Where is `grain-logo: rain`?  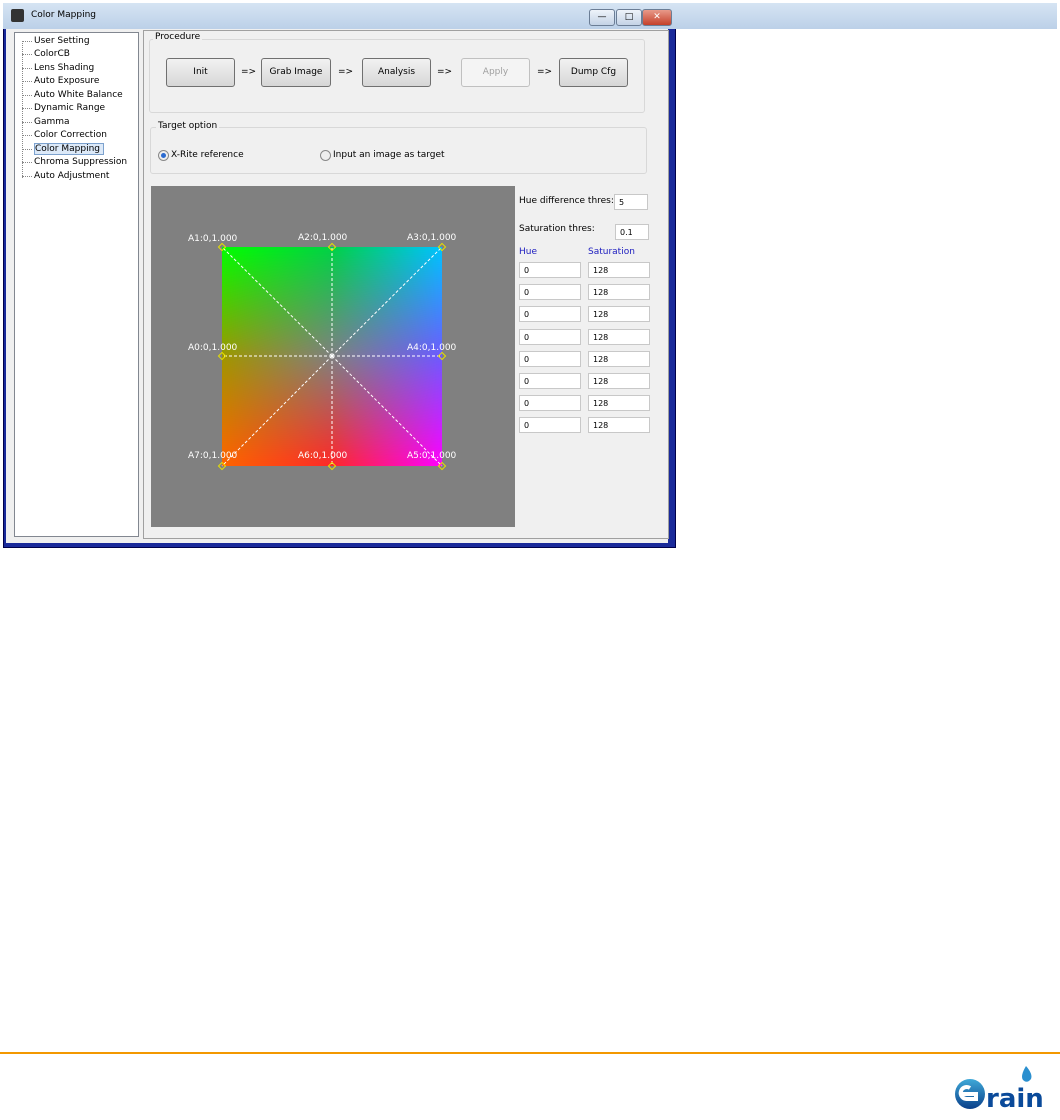 grain-logo: rain is located at coordinates (999, 1090).